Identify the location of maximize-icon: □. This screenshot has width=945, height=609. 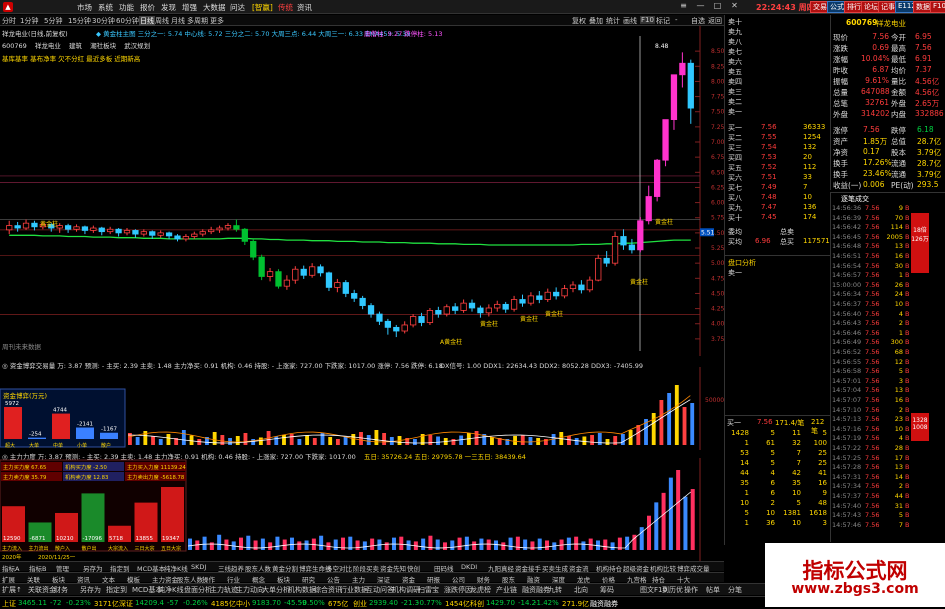
(717, 7).